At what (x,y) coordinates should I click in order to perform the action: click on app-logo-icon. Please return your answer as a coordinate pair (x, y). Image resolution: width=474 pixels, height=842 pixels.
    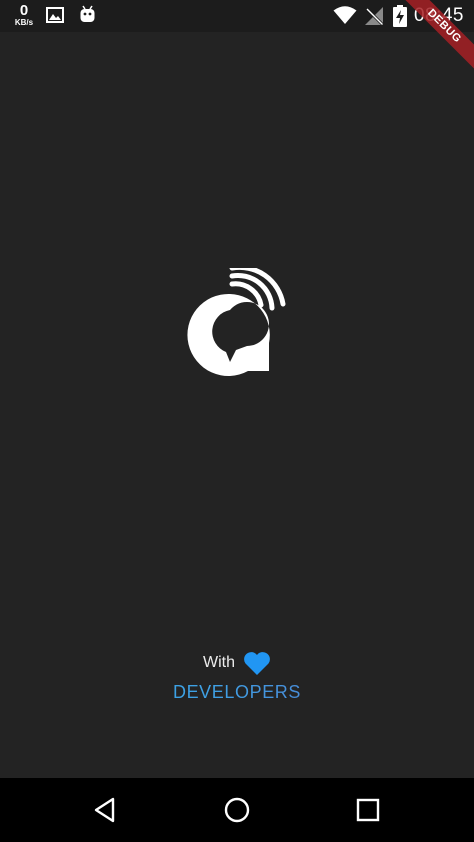
    Looking at the image, I should click on (236, 322).